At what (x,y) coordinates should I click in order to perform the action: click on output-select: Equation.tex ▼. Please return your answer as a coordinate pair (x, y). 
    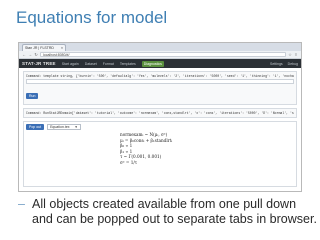
    Looking at the image, I should click on (64, 127).